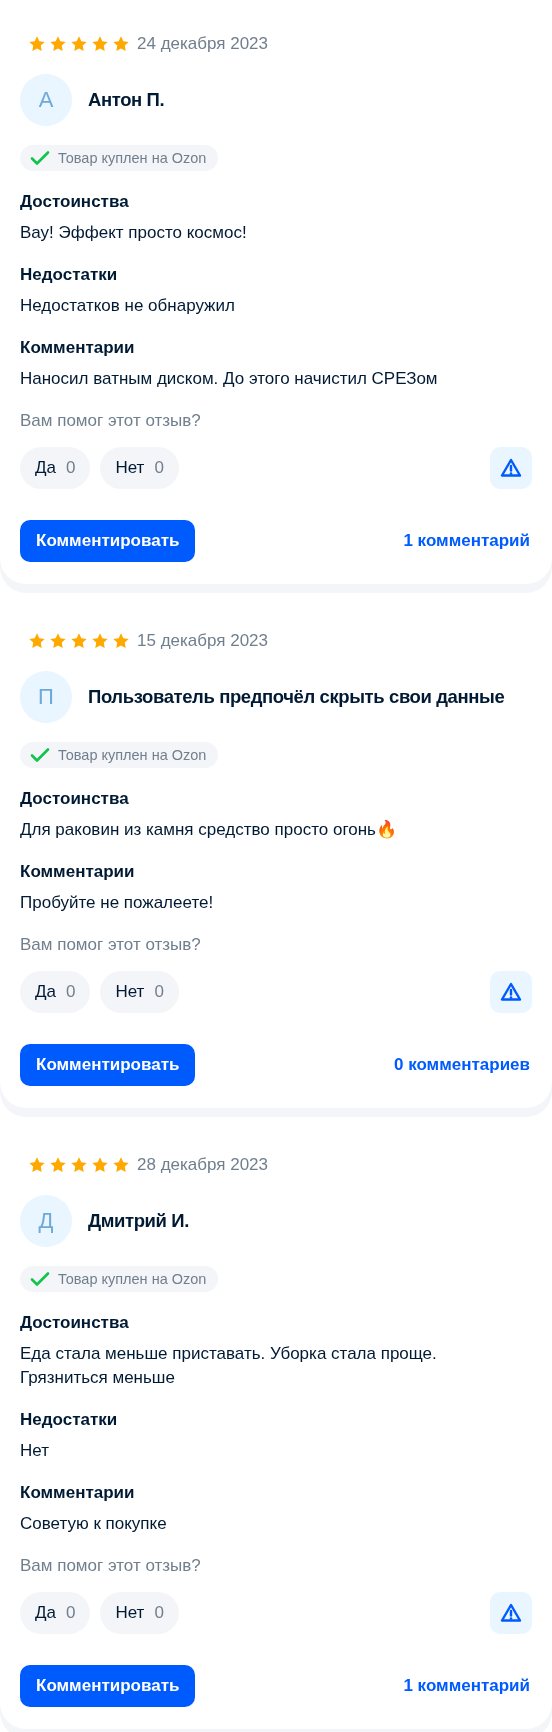 Image resolution: width=552 pixels, height=1732 pixels. What do you see at coordinates (128, 306) in the screenshot?
I see `section-text: Недостатков не обнаружил` at bounding box center [128, 306].